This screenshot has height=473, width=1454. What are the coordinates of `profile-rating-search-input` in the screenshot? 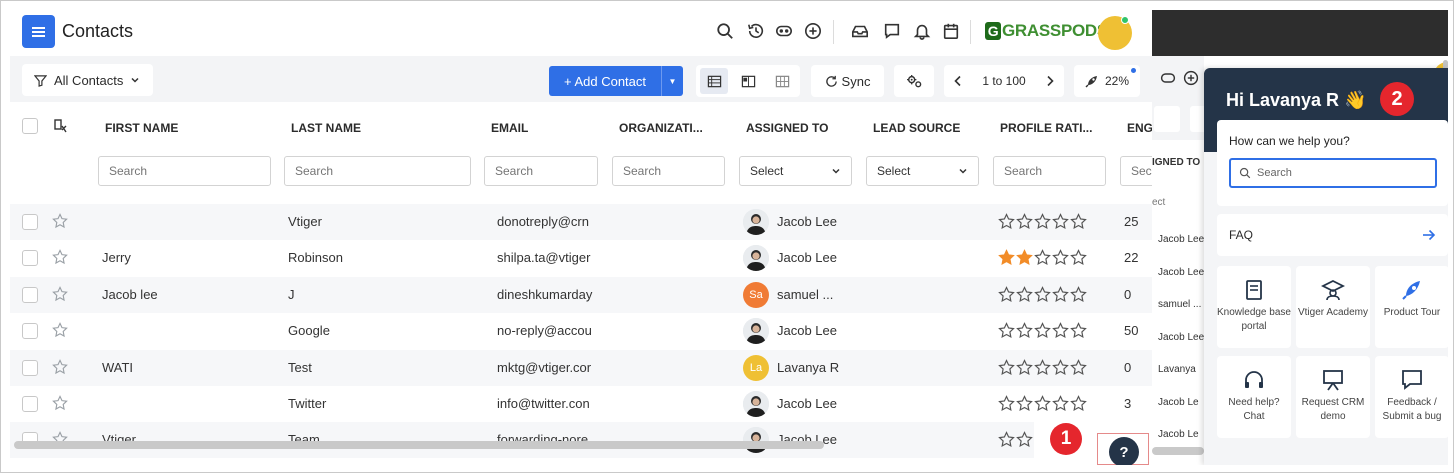 It's located at (1049, 171).